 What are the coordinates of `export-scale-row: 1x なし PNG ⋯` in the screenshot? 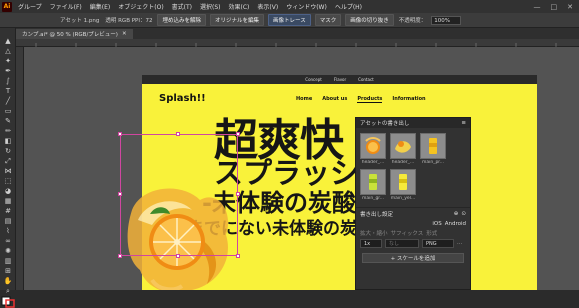 It's located at (413, 243).